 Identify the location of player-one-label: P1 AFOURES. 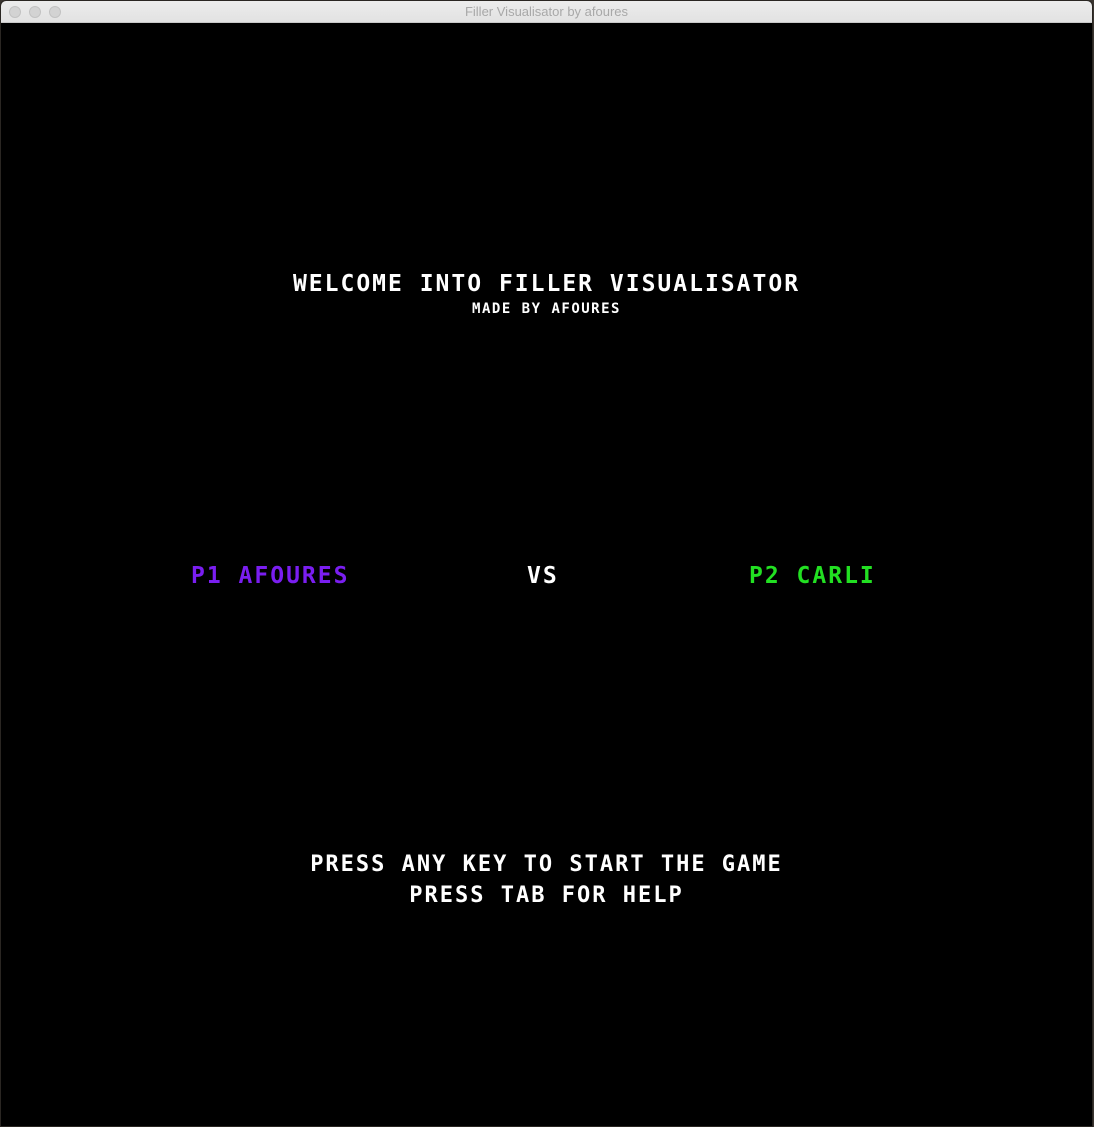
(270, 576).